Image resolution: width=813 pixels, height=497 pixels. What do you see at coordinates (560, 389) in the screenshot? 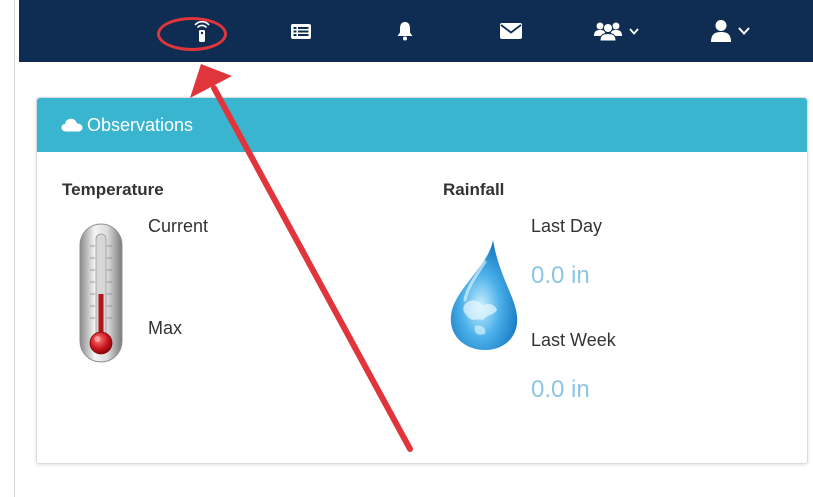
I see `rainfall-last-week-value: 0.0 in` at bounding box center [560, 389].